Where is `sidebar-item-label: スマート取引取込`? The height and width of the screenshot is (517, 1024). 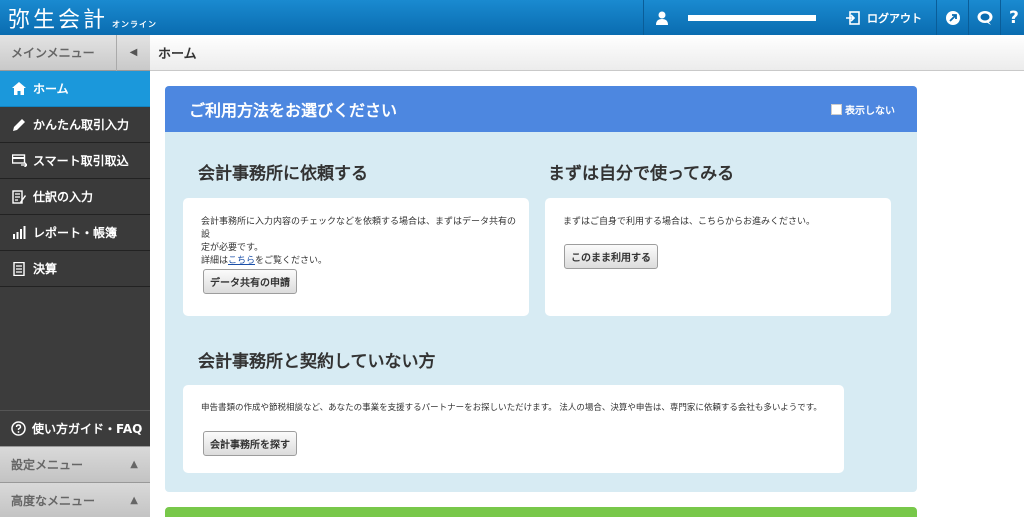
sidebar-item-label: スマート取引取込 is located at coordinates (81, 161).